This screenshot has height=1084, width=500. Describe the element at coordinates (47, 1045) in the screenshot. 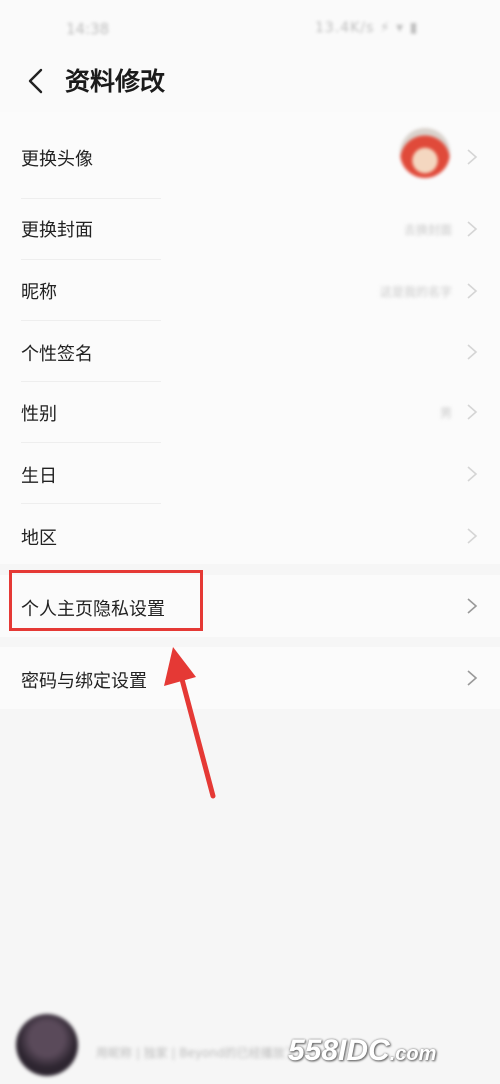

I see `mini-player-avatar` at that location.